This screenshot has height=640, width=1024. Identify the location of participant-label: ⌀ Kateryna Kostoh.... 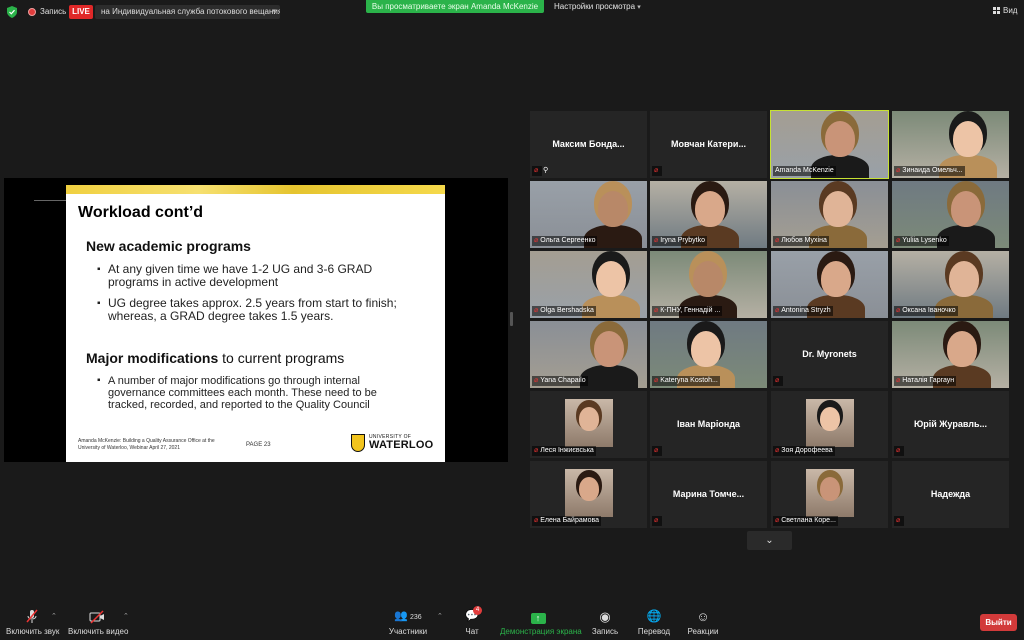
(686, 381).